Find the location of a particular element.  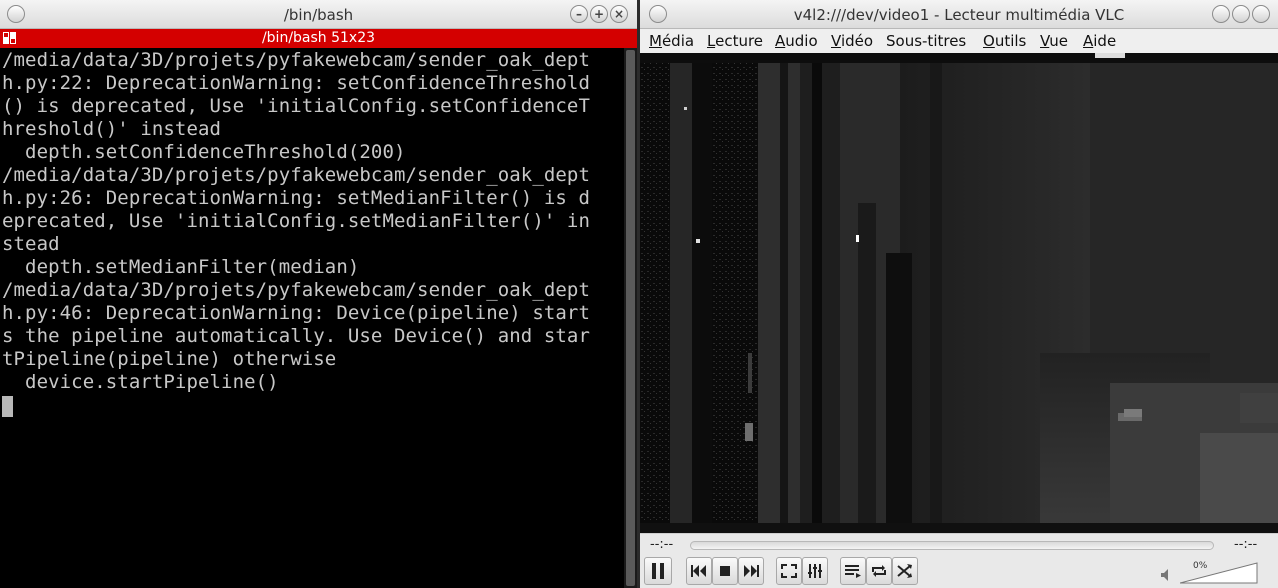

menu-outils: Outils is located at coordinates (1004, 41).